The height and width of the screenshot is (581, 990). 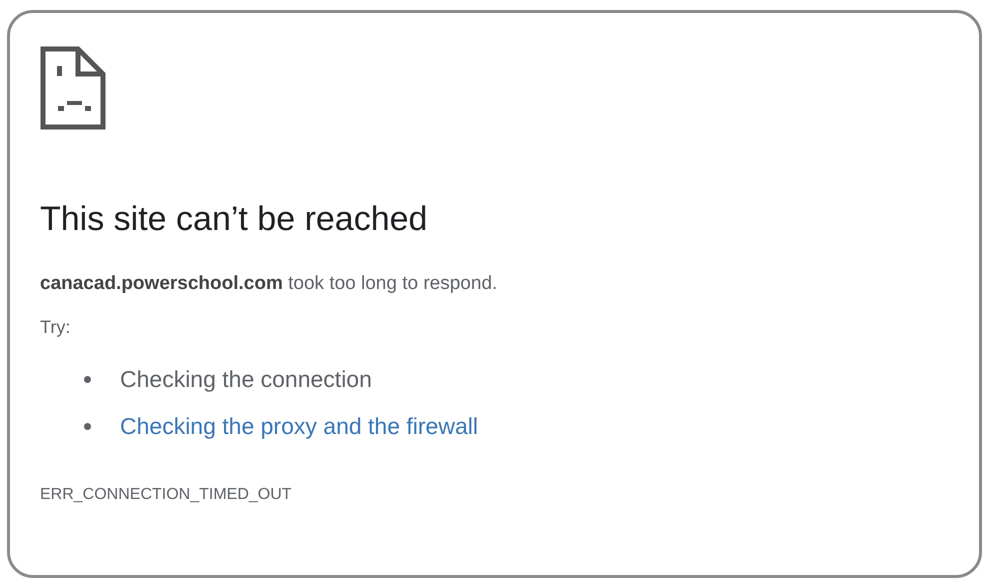 I want to click on suggestion-text: Checking the connection, so click(x=246, y=379).